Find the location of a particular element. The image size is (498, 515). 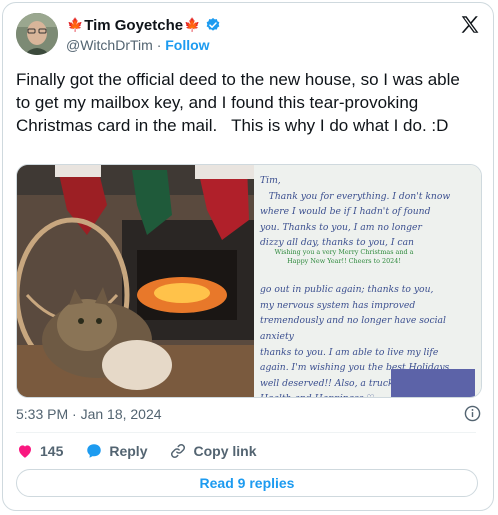

copy-link-button: Copy link is located at coordinates (213, 451).